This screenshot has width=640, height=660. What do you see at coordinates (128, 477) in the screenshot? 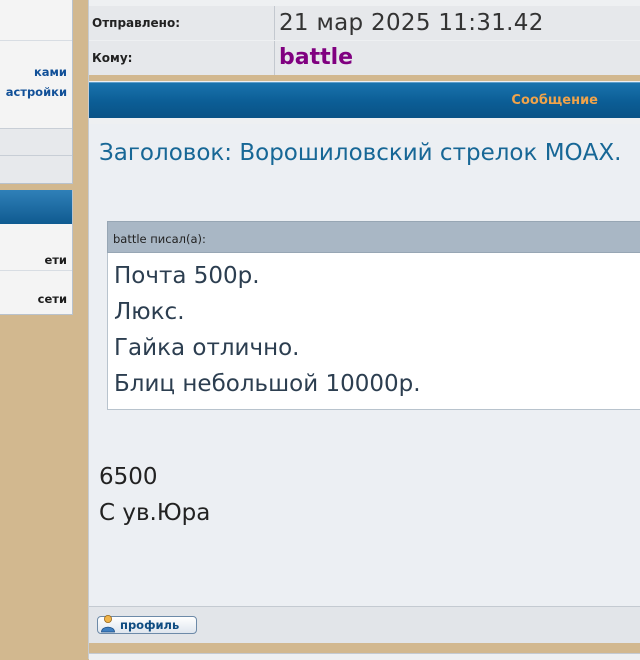
I see `reply-line: 6500` at bounding box center [128, 477].